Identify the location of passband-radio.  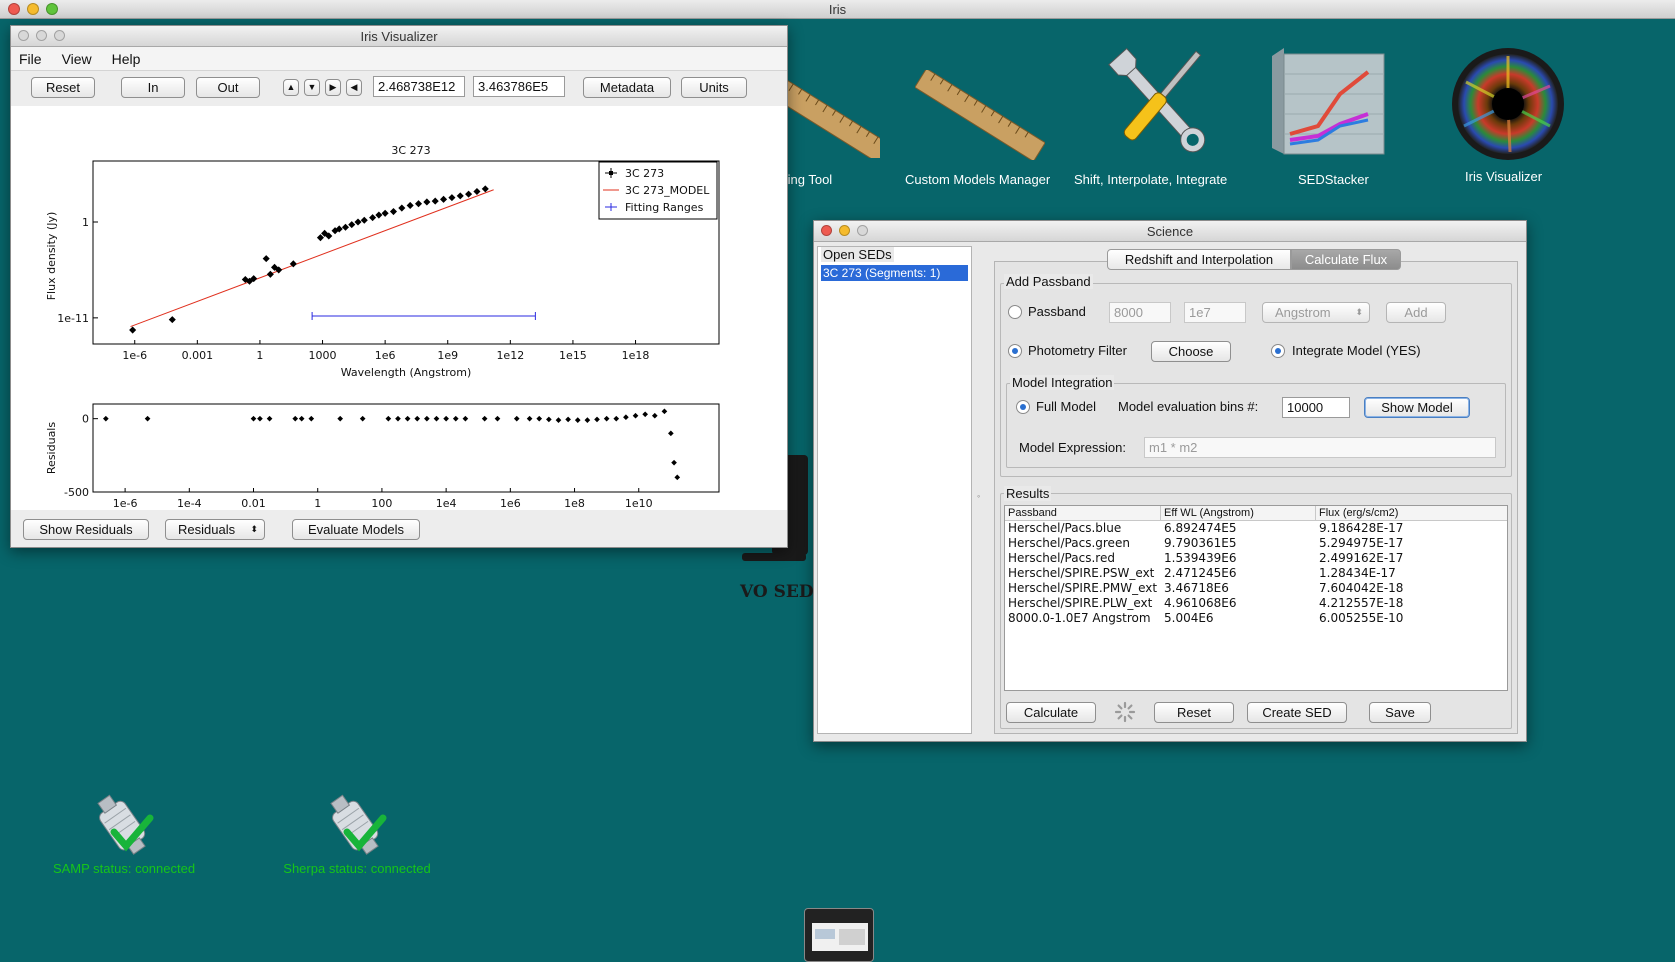
(1015, 312).